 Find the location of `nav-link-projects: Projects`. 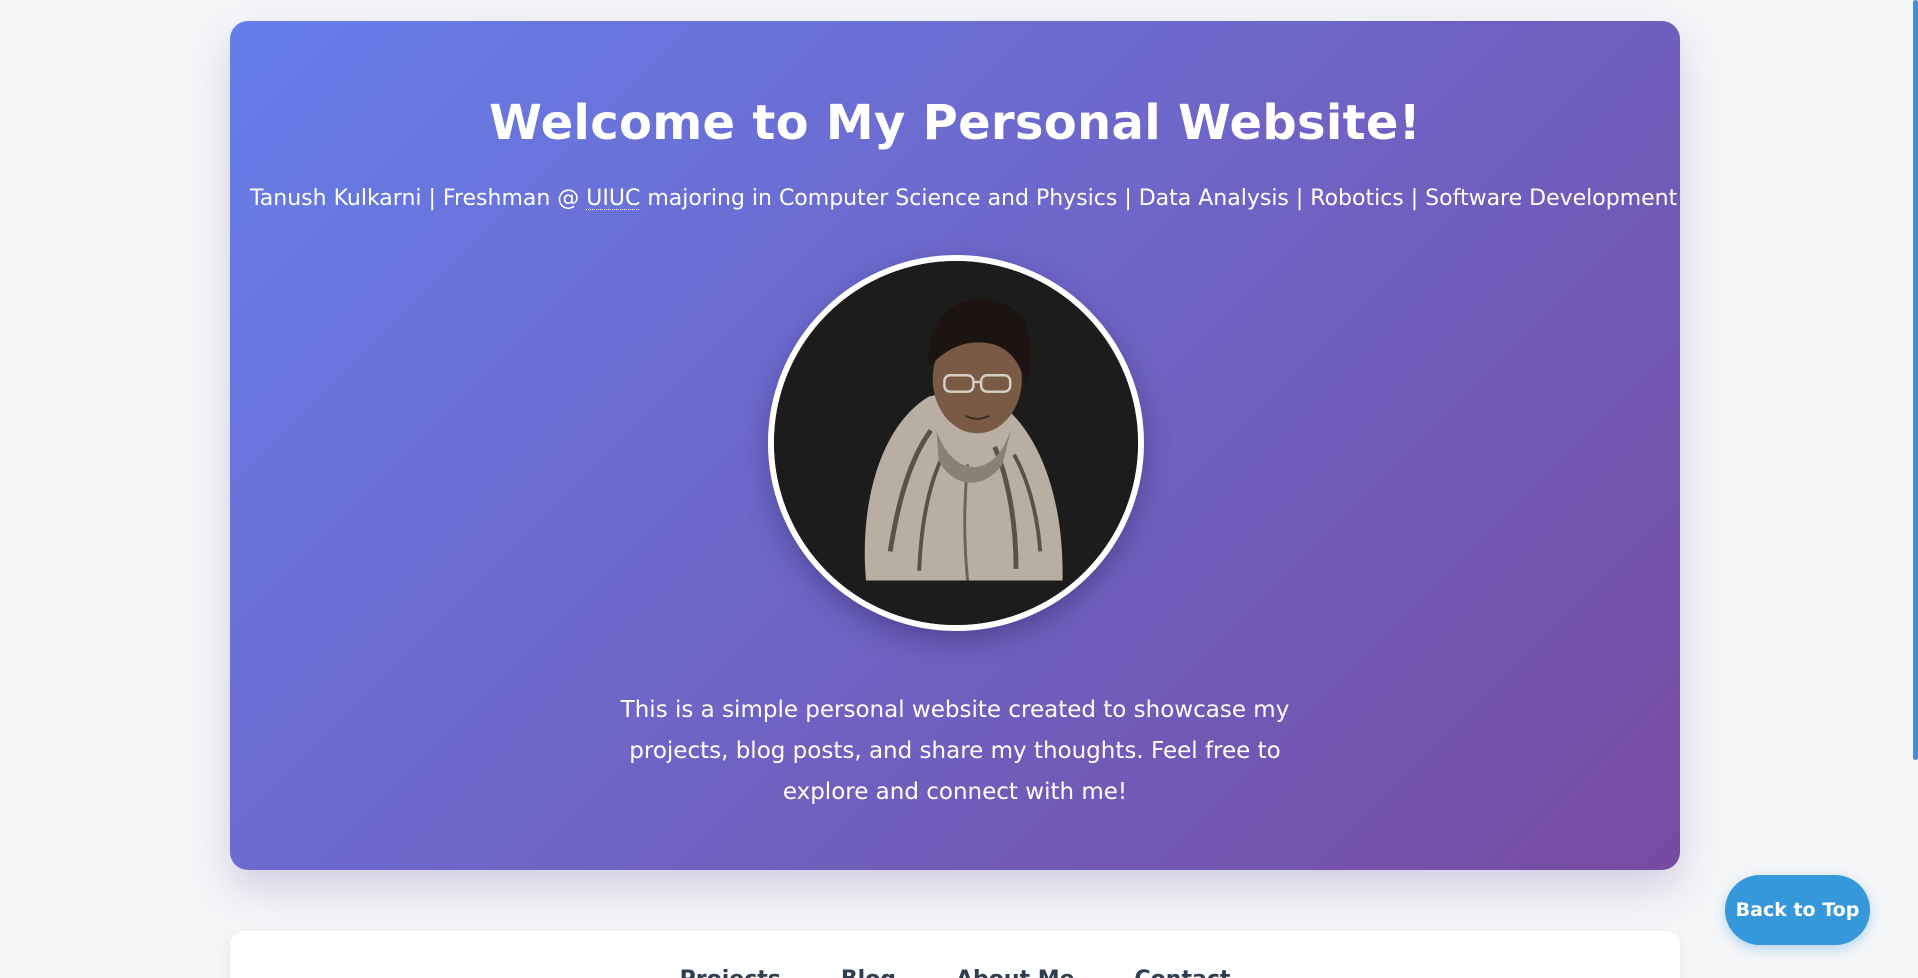

nav-link-projects: Projects is located at coordinates (730, 972).